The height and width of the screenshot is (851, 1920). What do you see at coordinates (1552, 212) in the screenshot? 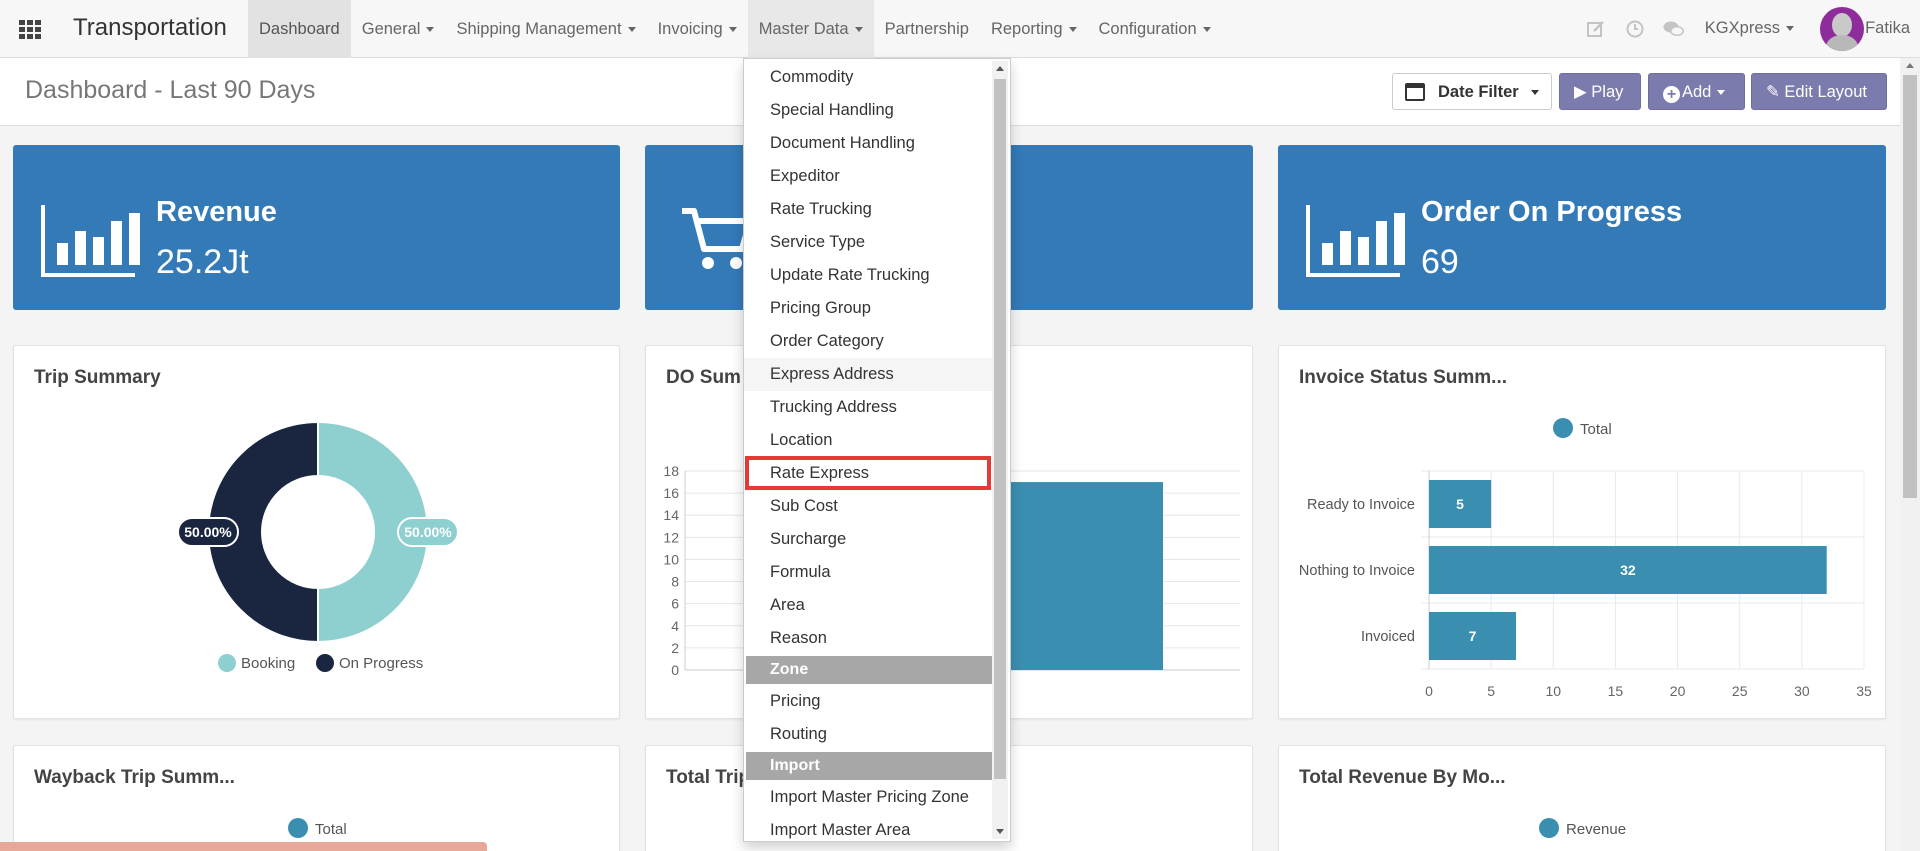
I see `kpi-label: Order On Progress` at bounding box center [1552, 212].